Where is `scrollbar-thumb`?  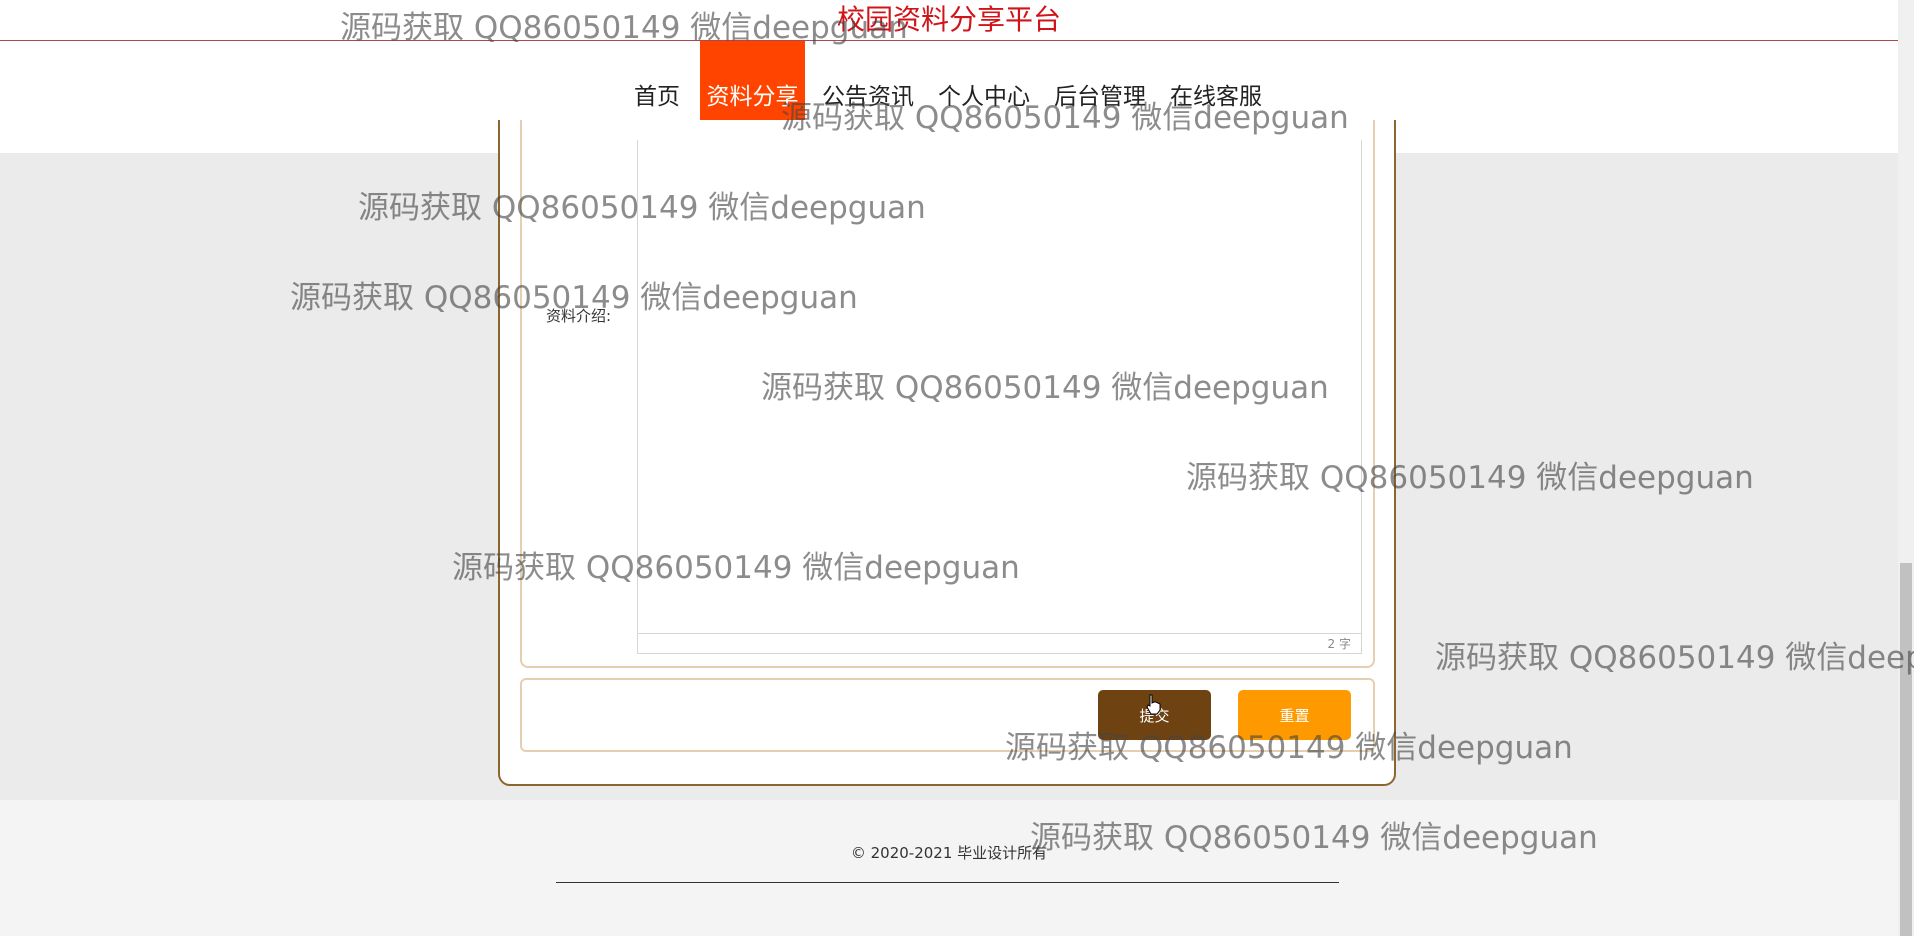
scrollbar-thumb is located at coordinates (1906, 749).